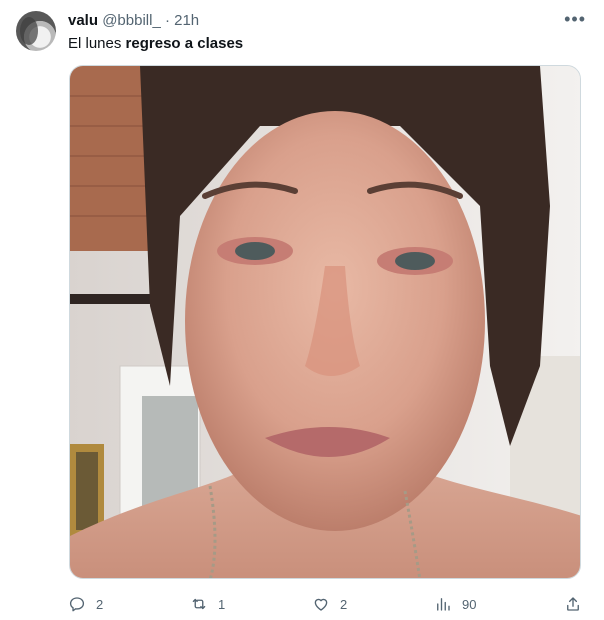  What do you see at coordinates (207, 604) in the screenshot?
I see `retweet-button: 1` at bounding box center [207, 604].